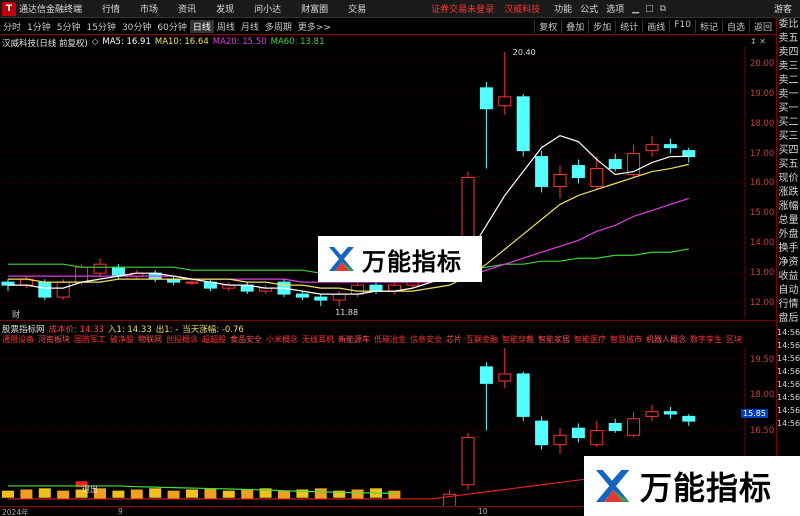  What do you see at coordinates (246, 340) in the screenshot?
I see `sector-tag: 食品安全` at bounding box center [246, 340].